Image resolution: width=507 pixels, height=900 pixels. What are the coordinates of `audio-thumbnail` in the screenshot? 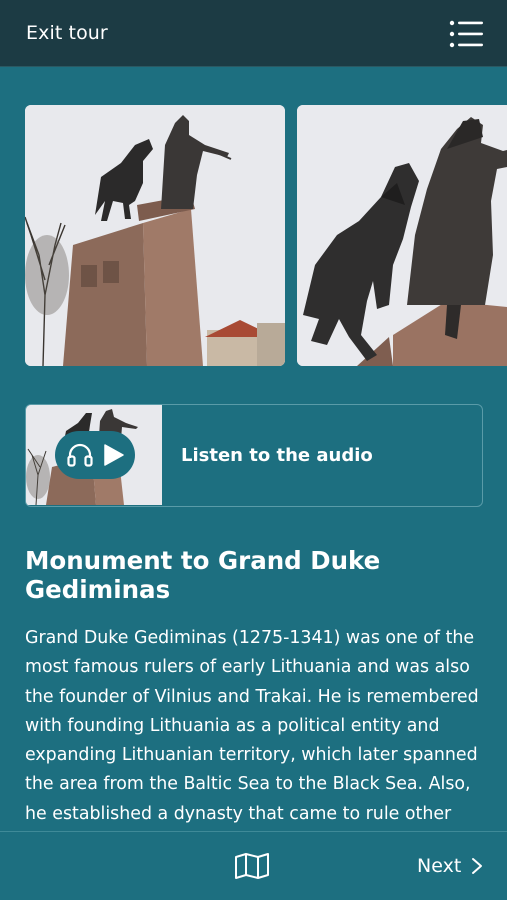 It's located at (94, 455).